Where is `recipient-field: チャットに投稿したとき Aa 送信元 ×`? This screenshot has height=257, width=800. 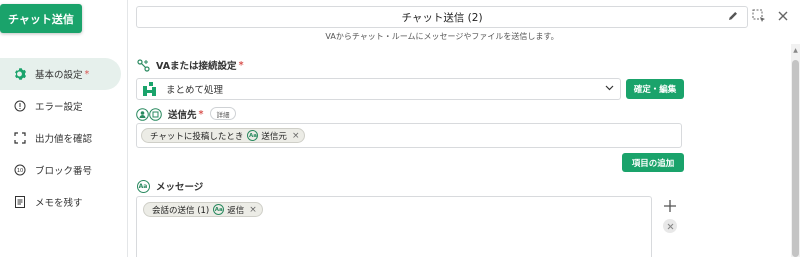 recipient-field: チャットに投稿したとき Aa 送信元 × is located at coordinates (409, 135).